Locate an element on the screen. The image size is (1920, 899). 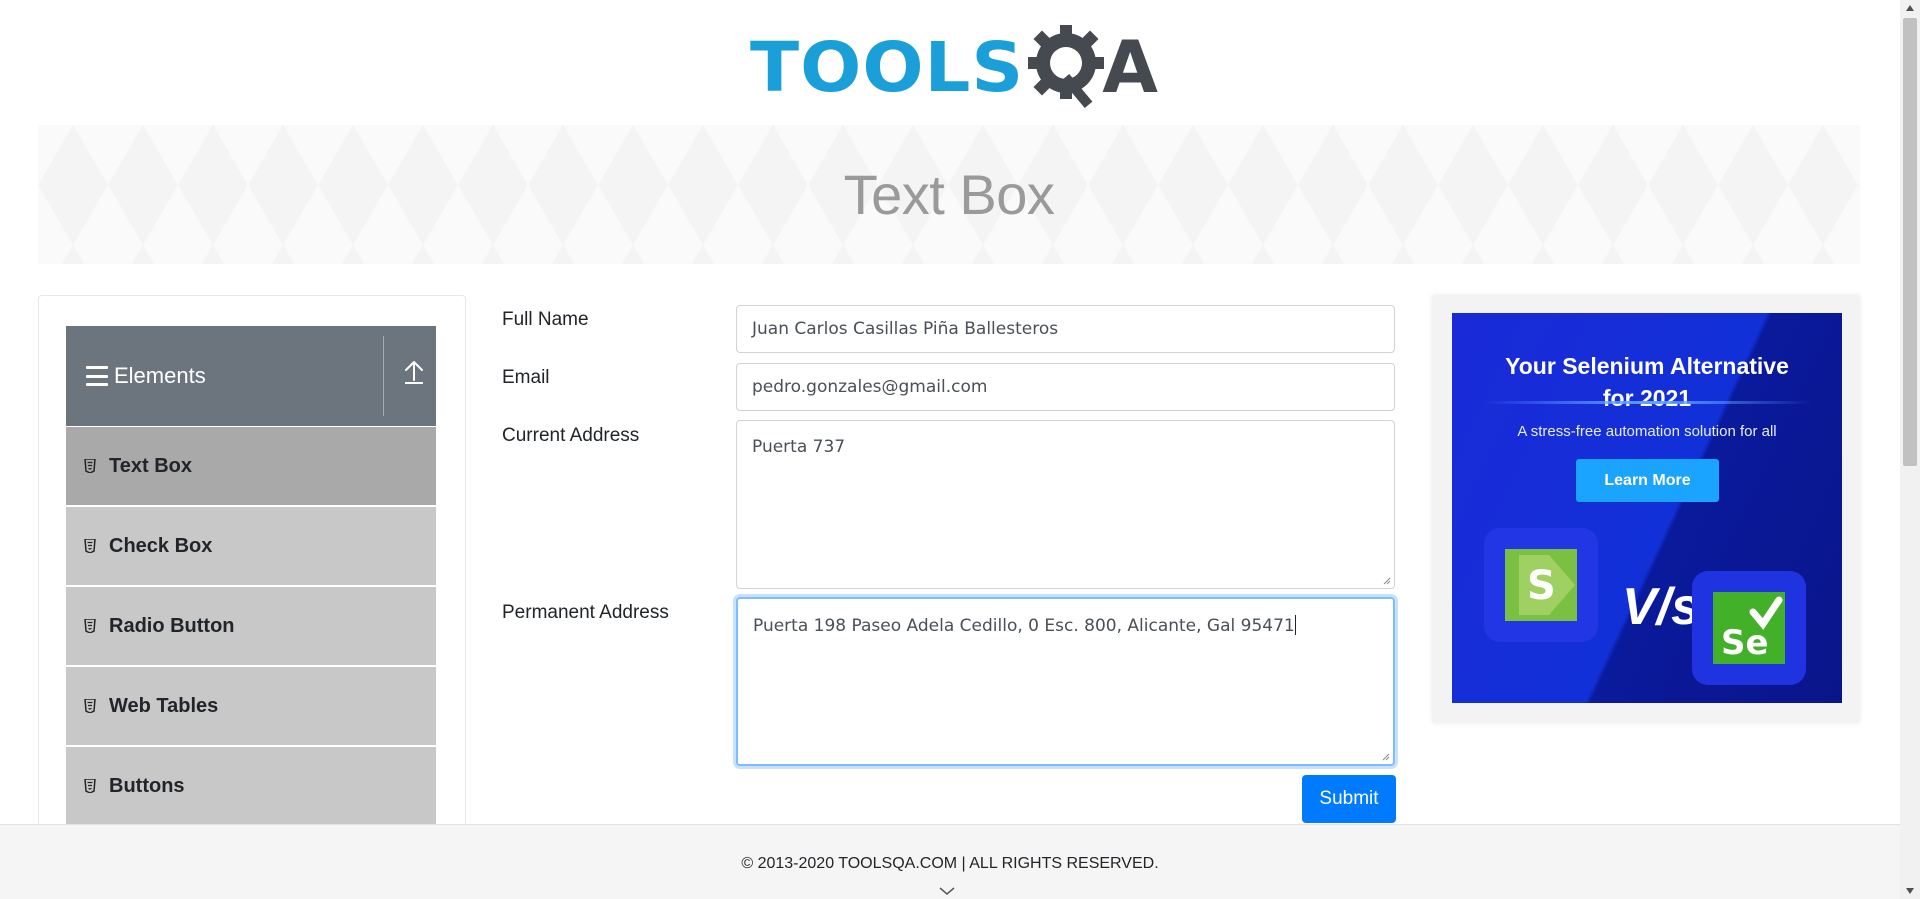
logo-a-letter: A is located at coordinates (1130, 67).